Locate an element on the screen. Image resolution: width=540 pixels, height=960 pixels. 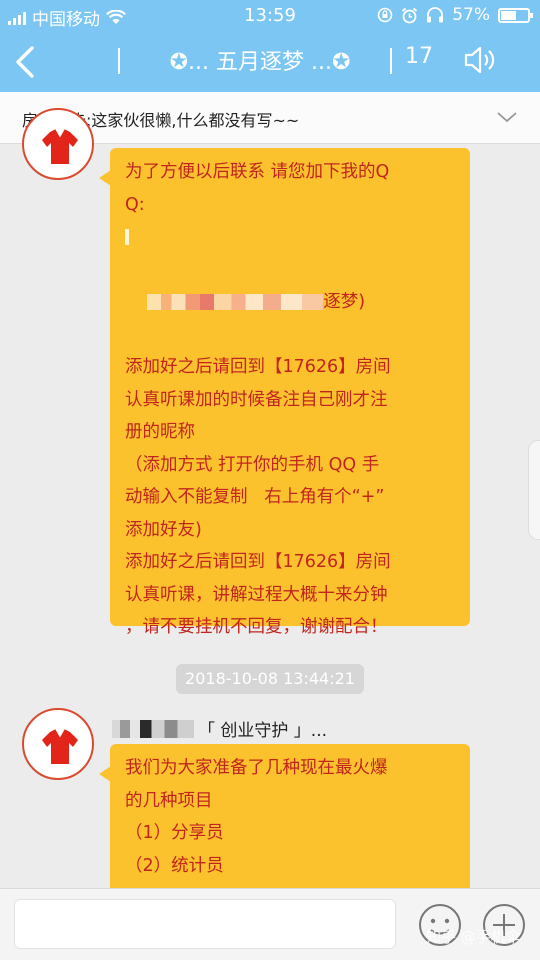
top-bar: 中国移动 13:59 57% ✪... 五月逐梦 ...✪ 17 is located at coordinates (270, 46).